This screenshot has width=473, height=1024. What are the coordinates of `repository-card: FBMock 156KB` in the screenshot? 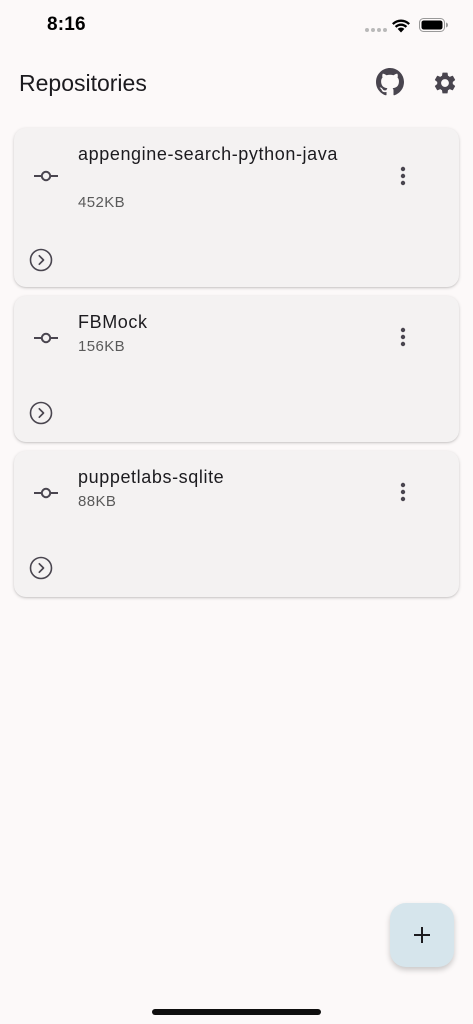 It's located at (236, 369).